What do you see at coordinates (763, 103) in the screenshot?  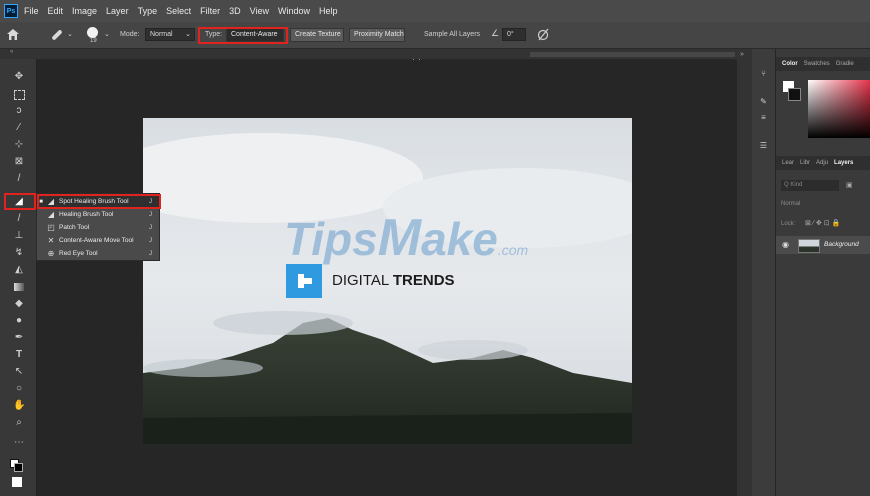 I see `brush-settings-icon: ✎` at bounding box center [763, 103].